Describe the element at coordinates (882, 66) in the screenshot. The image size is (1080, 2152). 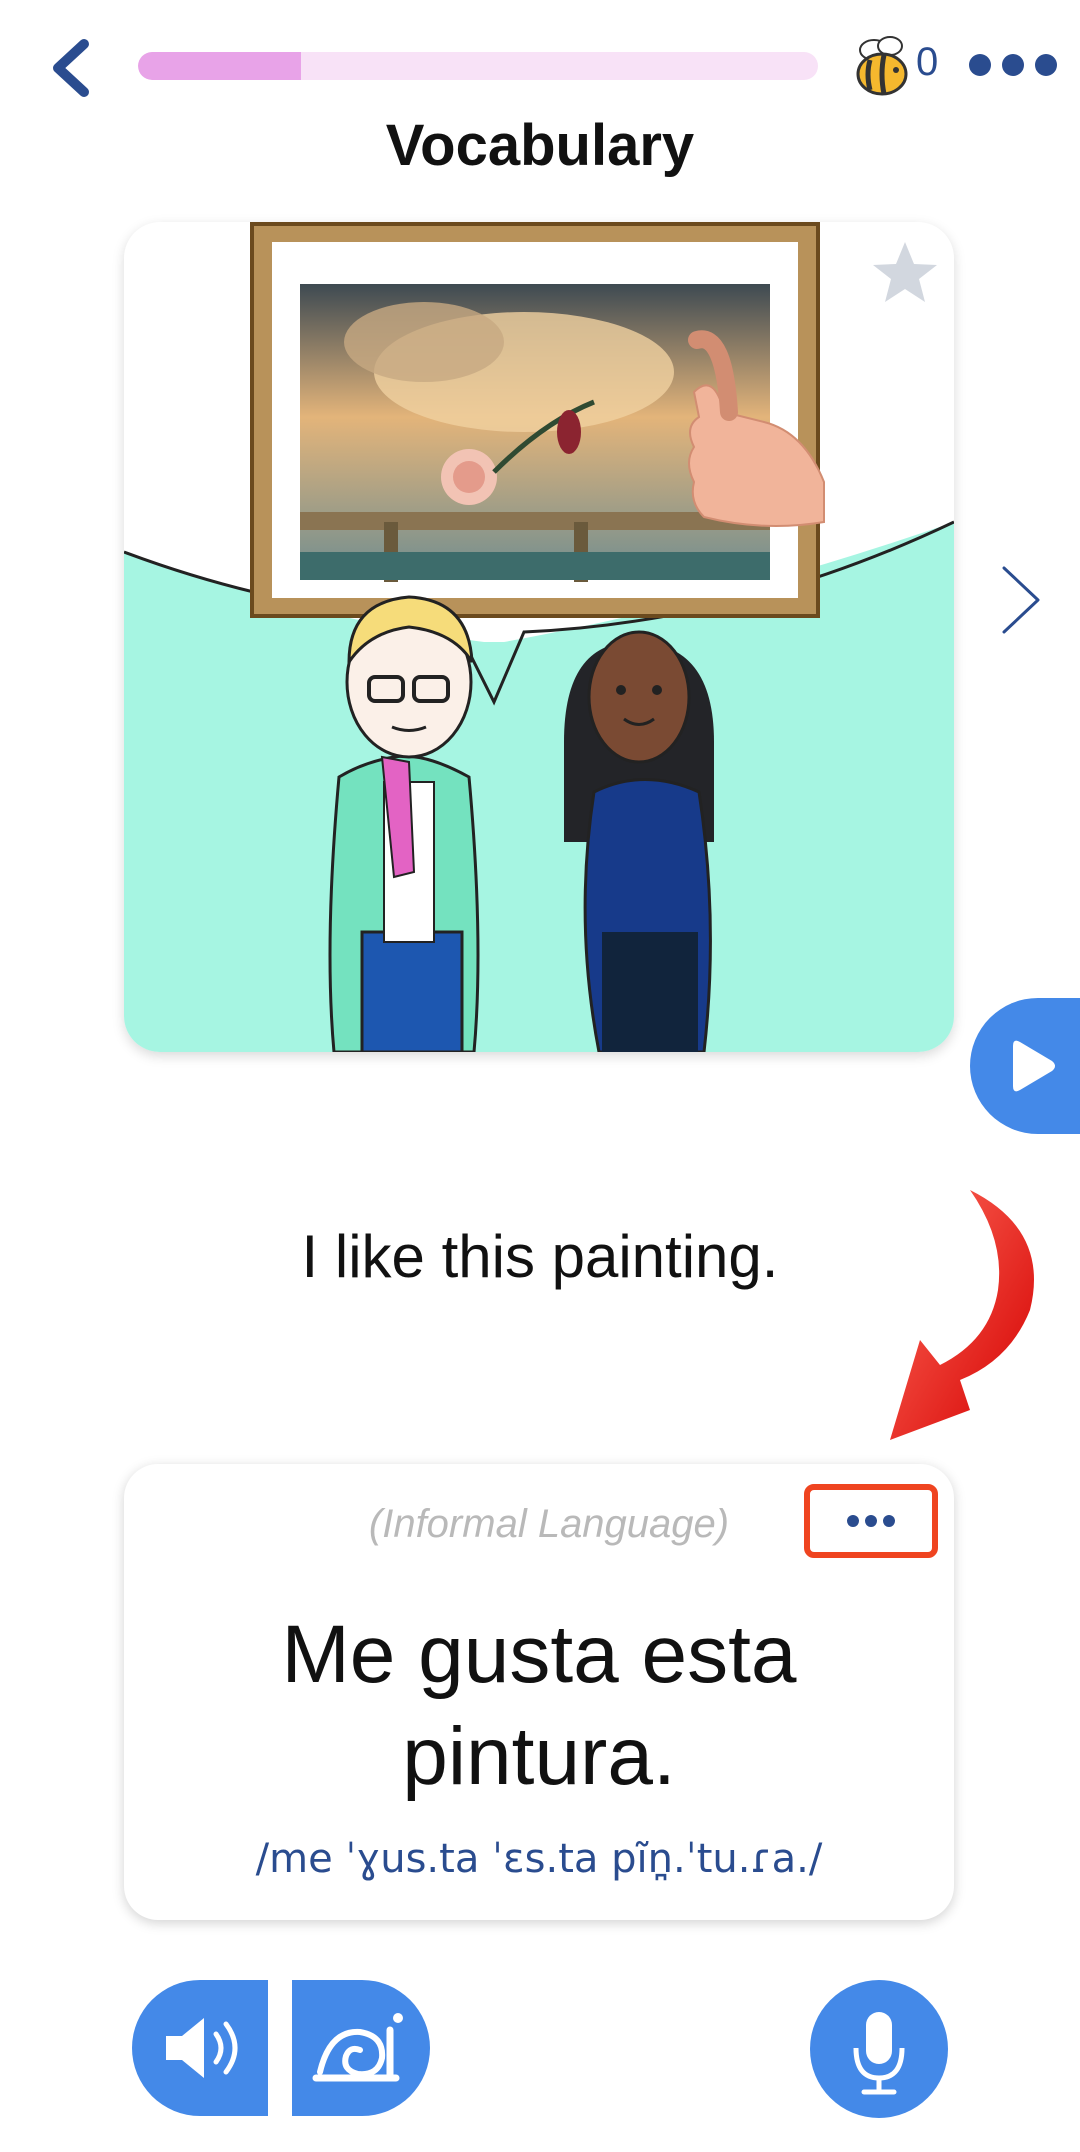
I see `bee-icon` at that location.